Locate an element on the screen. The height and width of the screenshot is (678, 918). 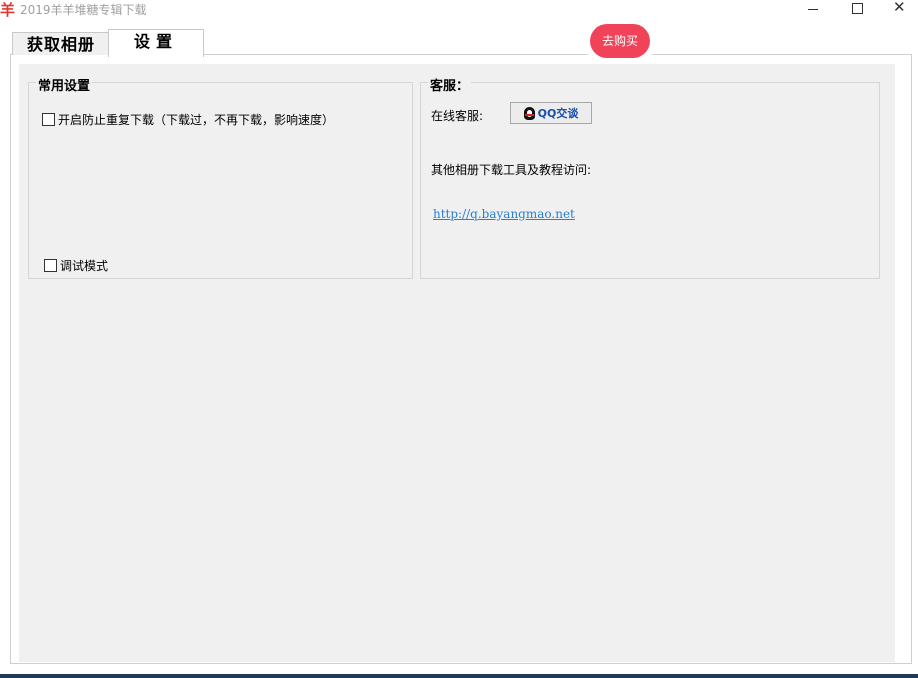
tab-get-albums: 获取相册 is located at coordinates (61, 43).